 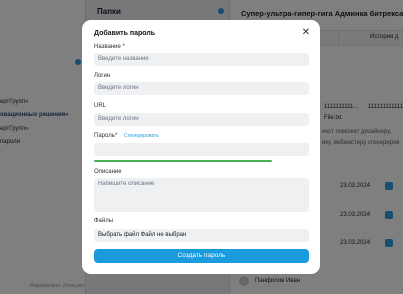 What do you see at coordinates (125, 33) in the screenshot?
I see `modal-title: Добавить пароль` at bounding box center [125, 33].